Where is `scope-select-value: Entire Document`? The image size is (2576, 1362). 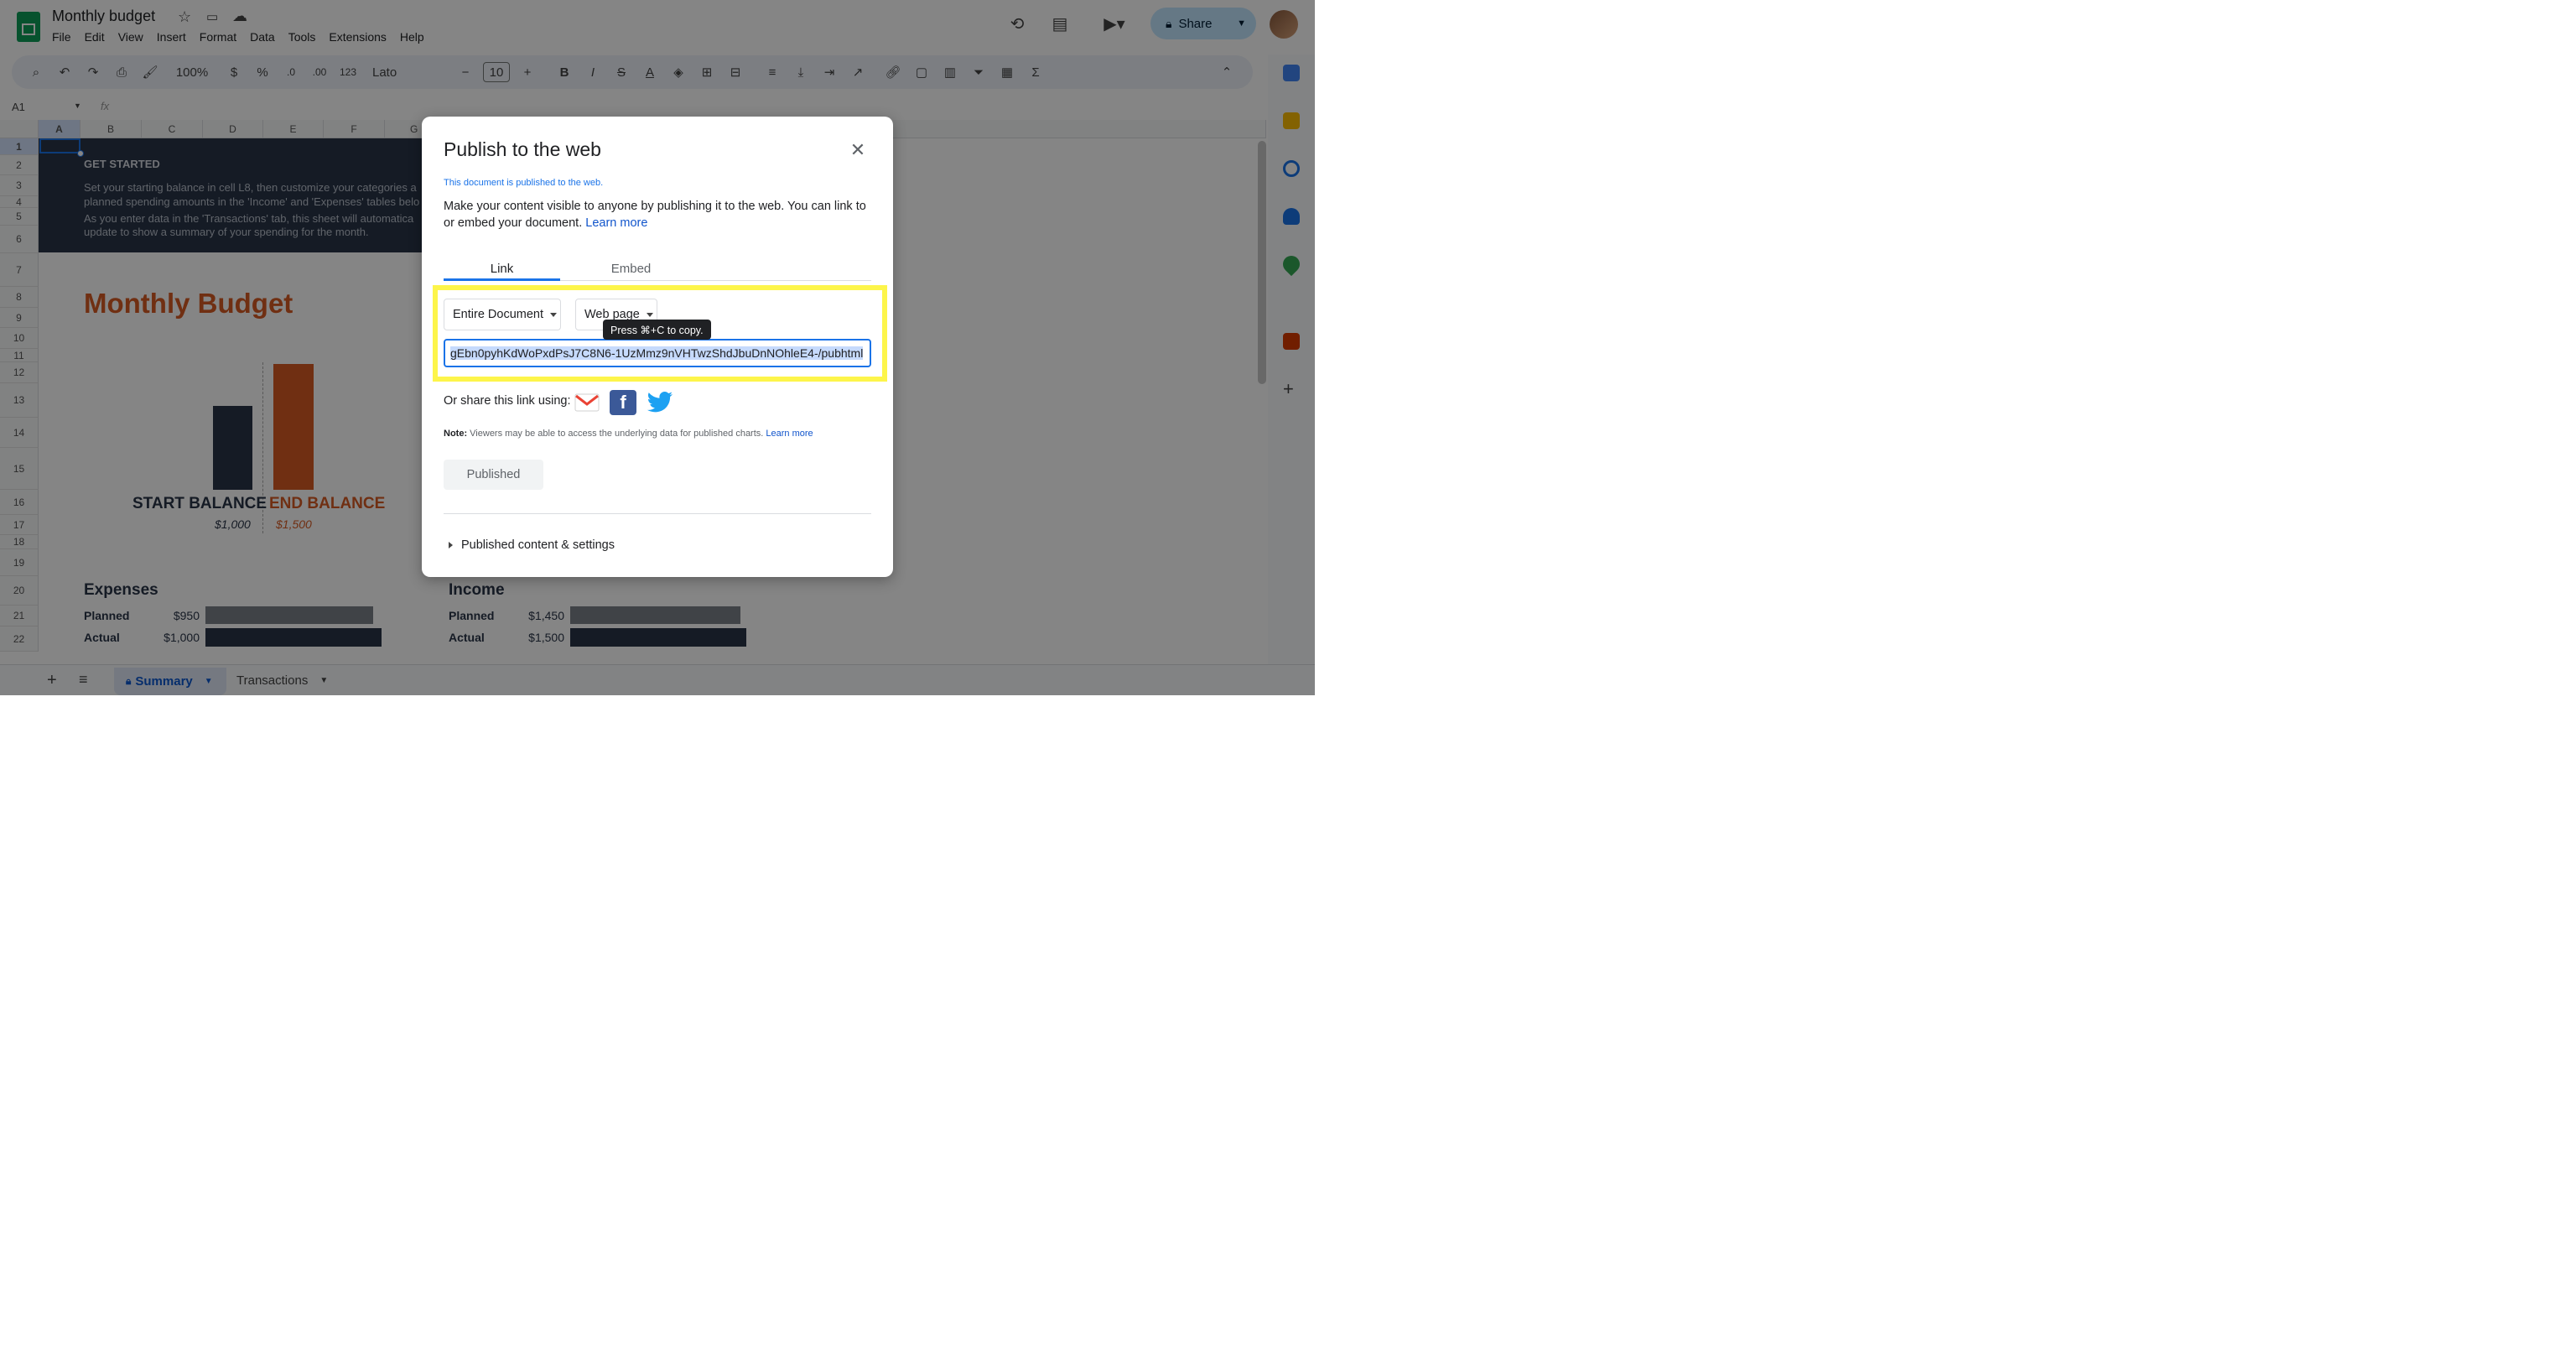
scope-select-value: Entire Document is located at coordinates (498, 314).